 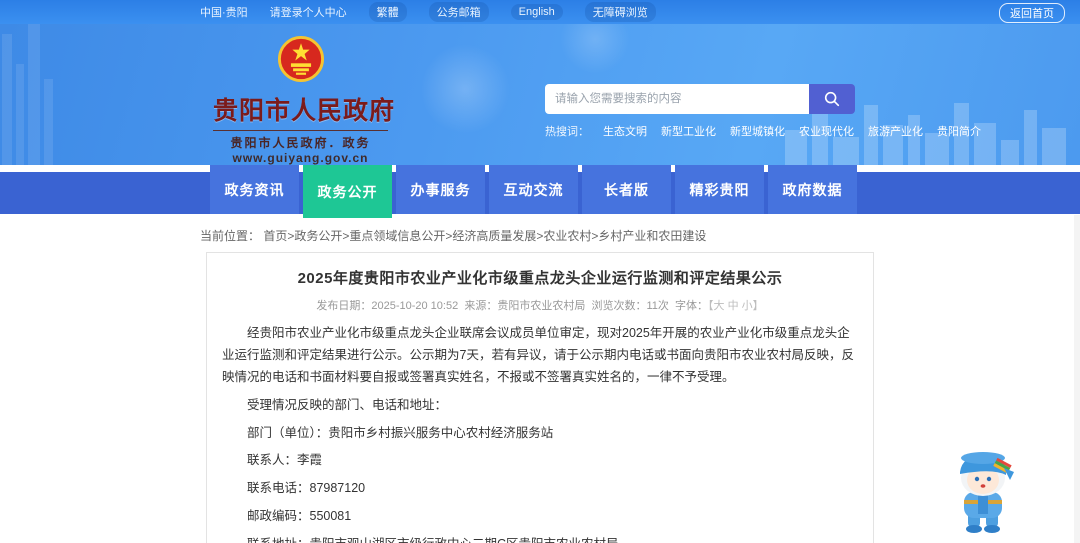 What do you see at coordinates (692, 306) in the screenshot?
I see `font-size-label: 字体：` at bounding box center [692, 306].